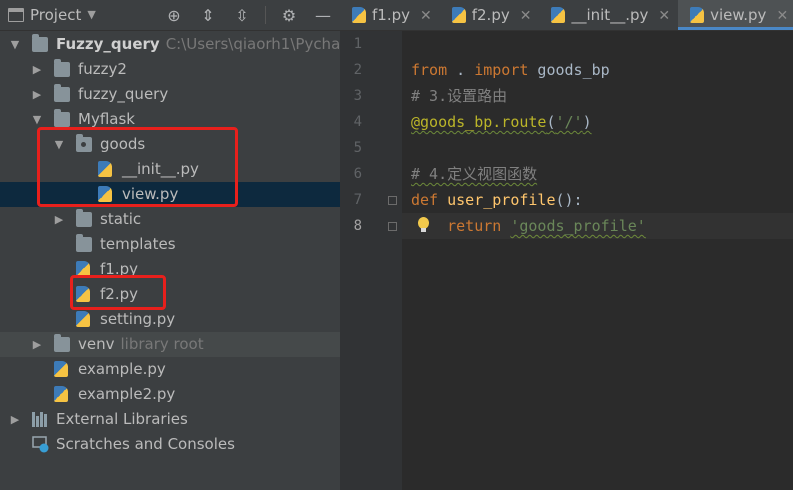 This screenshot has height=490, width=793. Describe the element at coordinates (56, 15) in the screenshot. I see `project-panel-title: Project` at that location.